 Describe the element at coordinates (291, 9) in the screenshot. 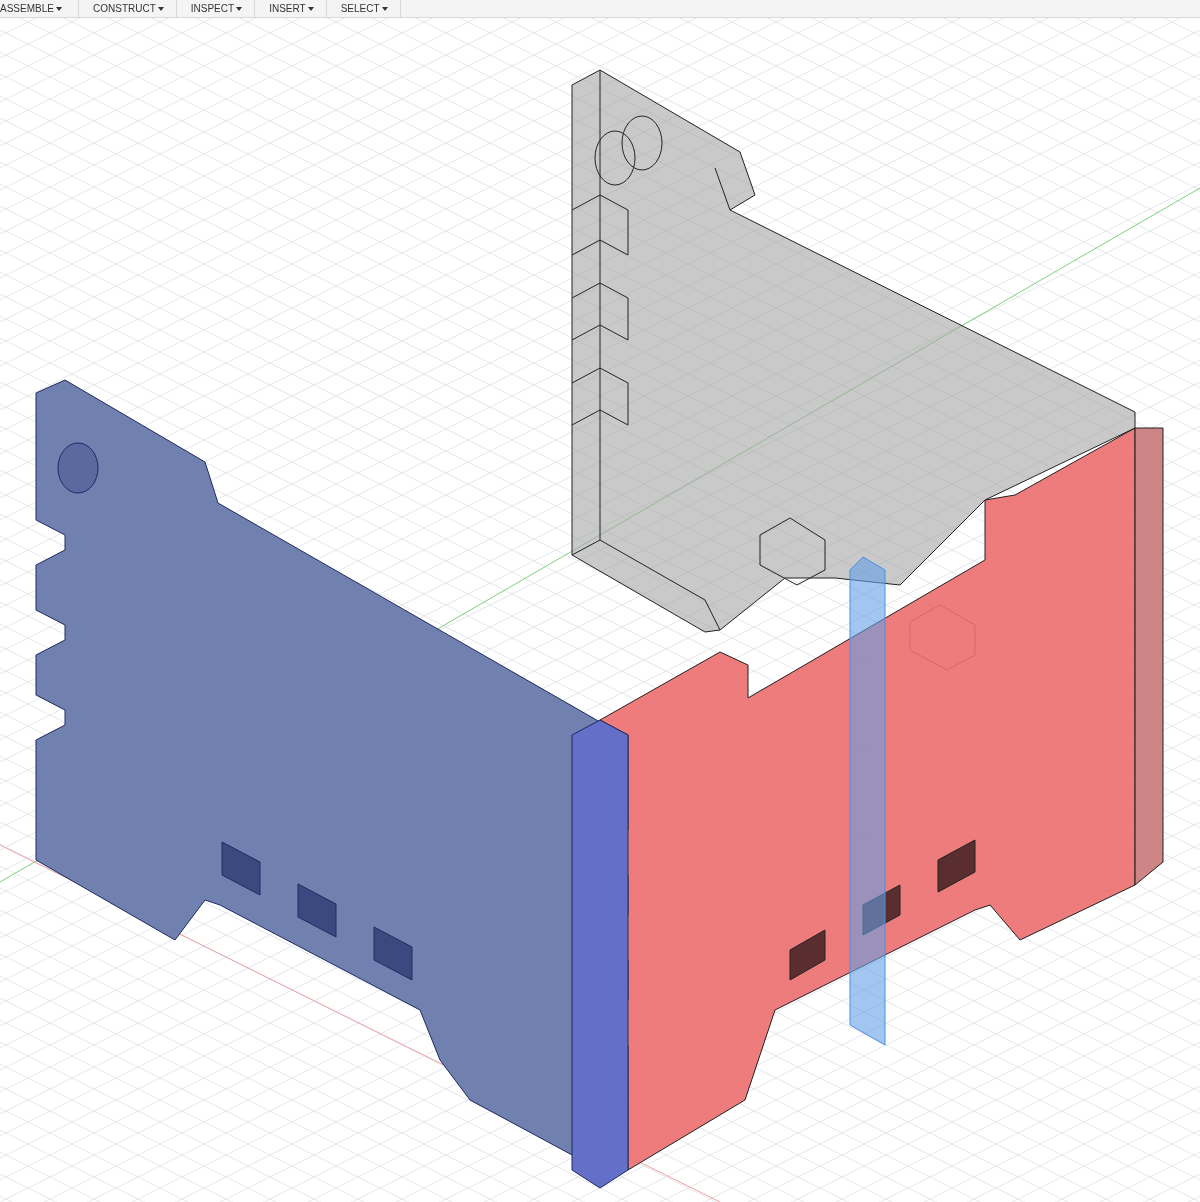

I see `menu-button: INSERT` at that location.